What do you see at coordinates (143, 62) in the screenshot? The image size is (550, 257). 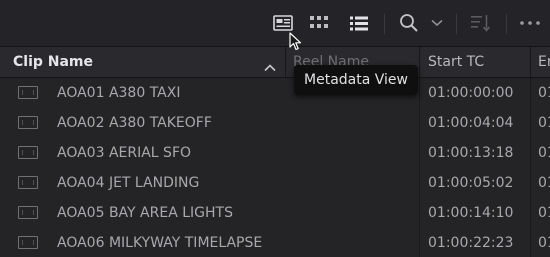 I see `column-header-clip-name: Clip Name` at bounding box center [143, 62].